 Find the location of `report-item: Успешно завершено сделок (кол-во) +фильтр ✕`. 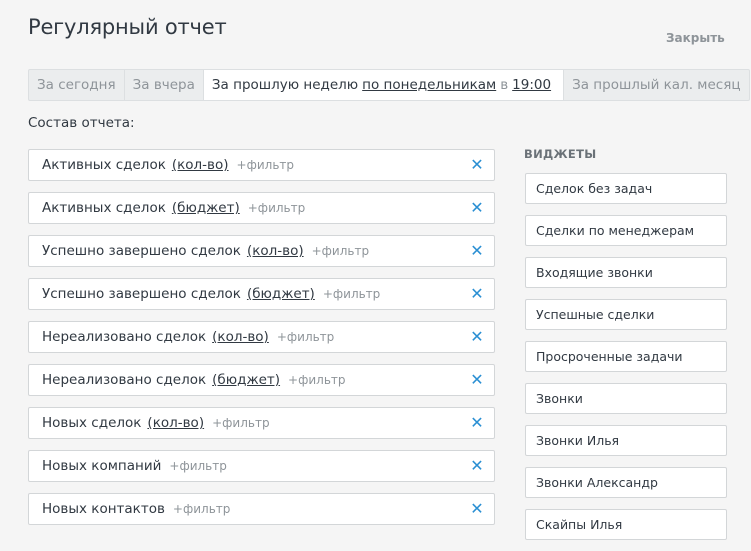

report-item: Успешно завершено сделок (кол-во) +фильтр ✕ is located at coordinates (261, 251).